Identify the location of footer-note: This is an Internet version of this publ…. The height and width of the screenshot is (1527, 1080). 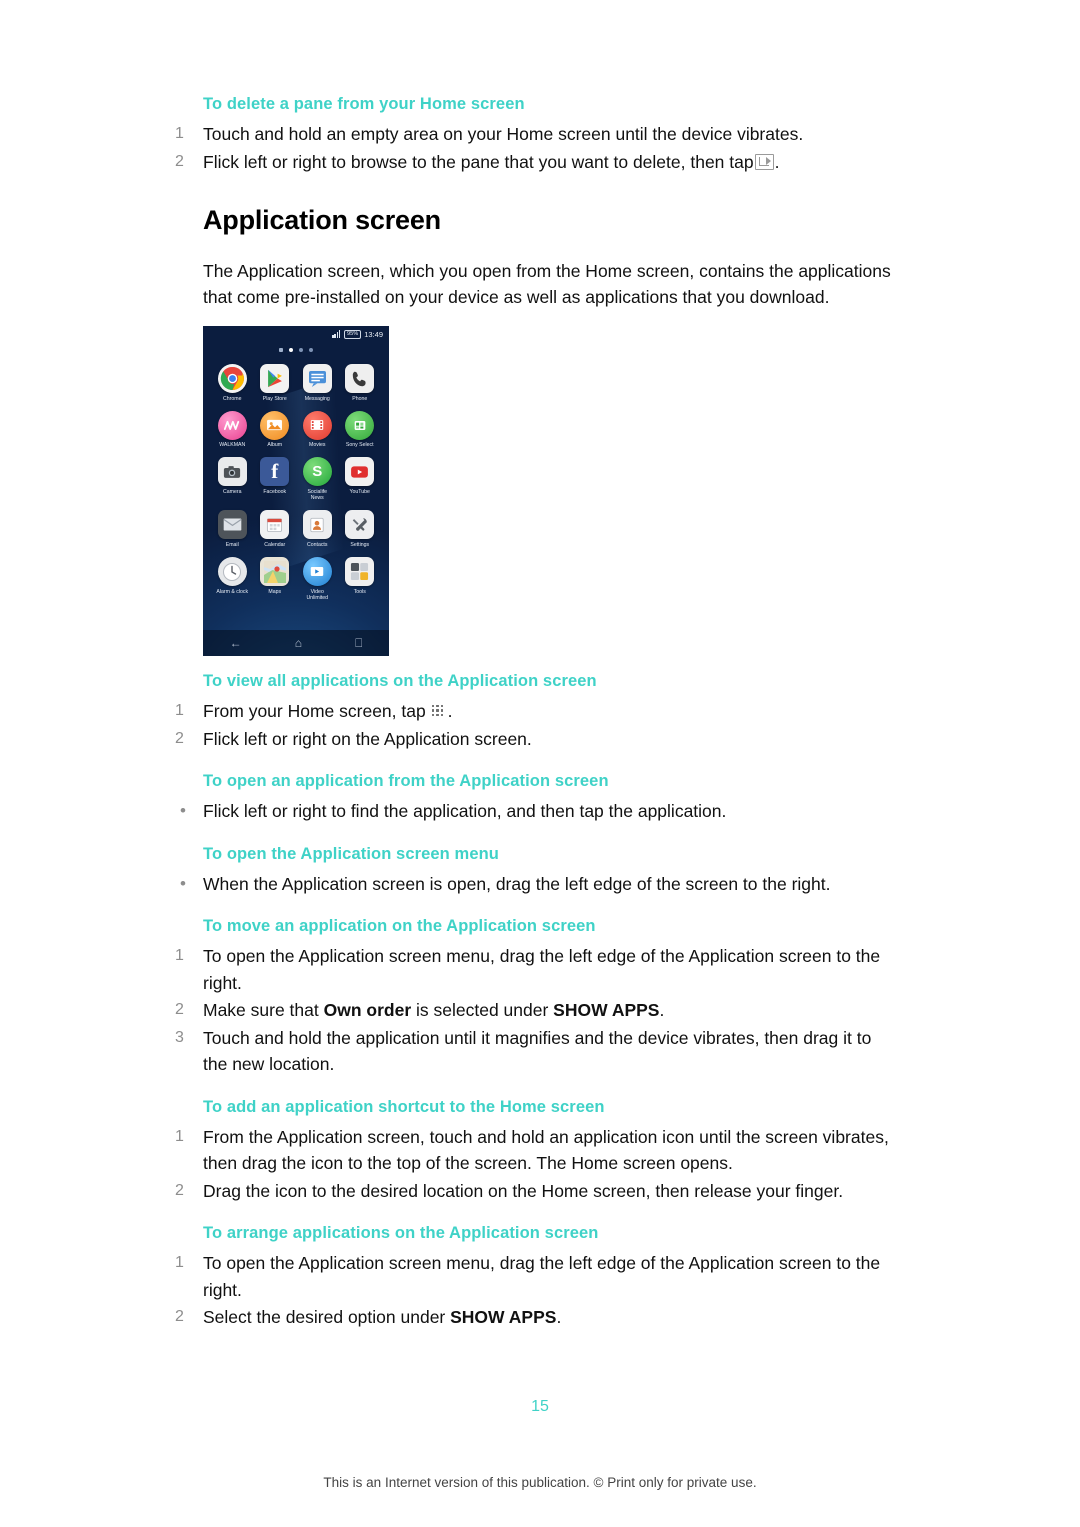
(540, 1482).